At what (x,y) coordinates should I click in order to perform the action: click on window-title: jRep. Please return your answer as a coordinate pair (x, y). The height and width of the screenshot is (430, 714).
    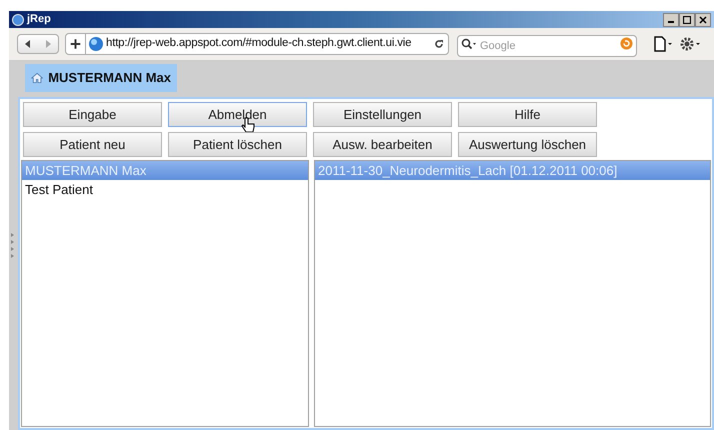
    Looking at the image, I should click on (39, 20).